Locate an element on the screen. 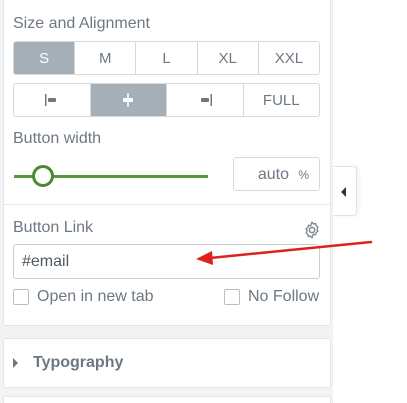 The image size is (407, 403). button-width-title: Button width is located at coordinates (57, 138).